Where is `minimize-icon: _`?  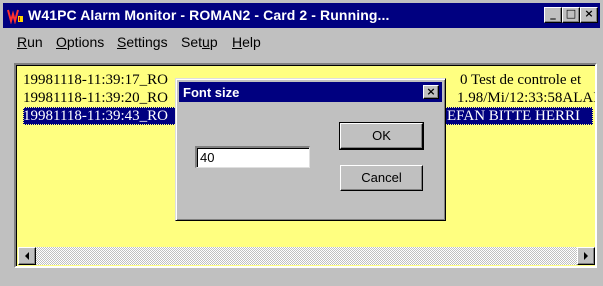 minimize-icon: _ is located at coordinates (553, 13).